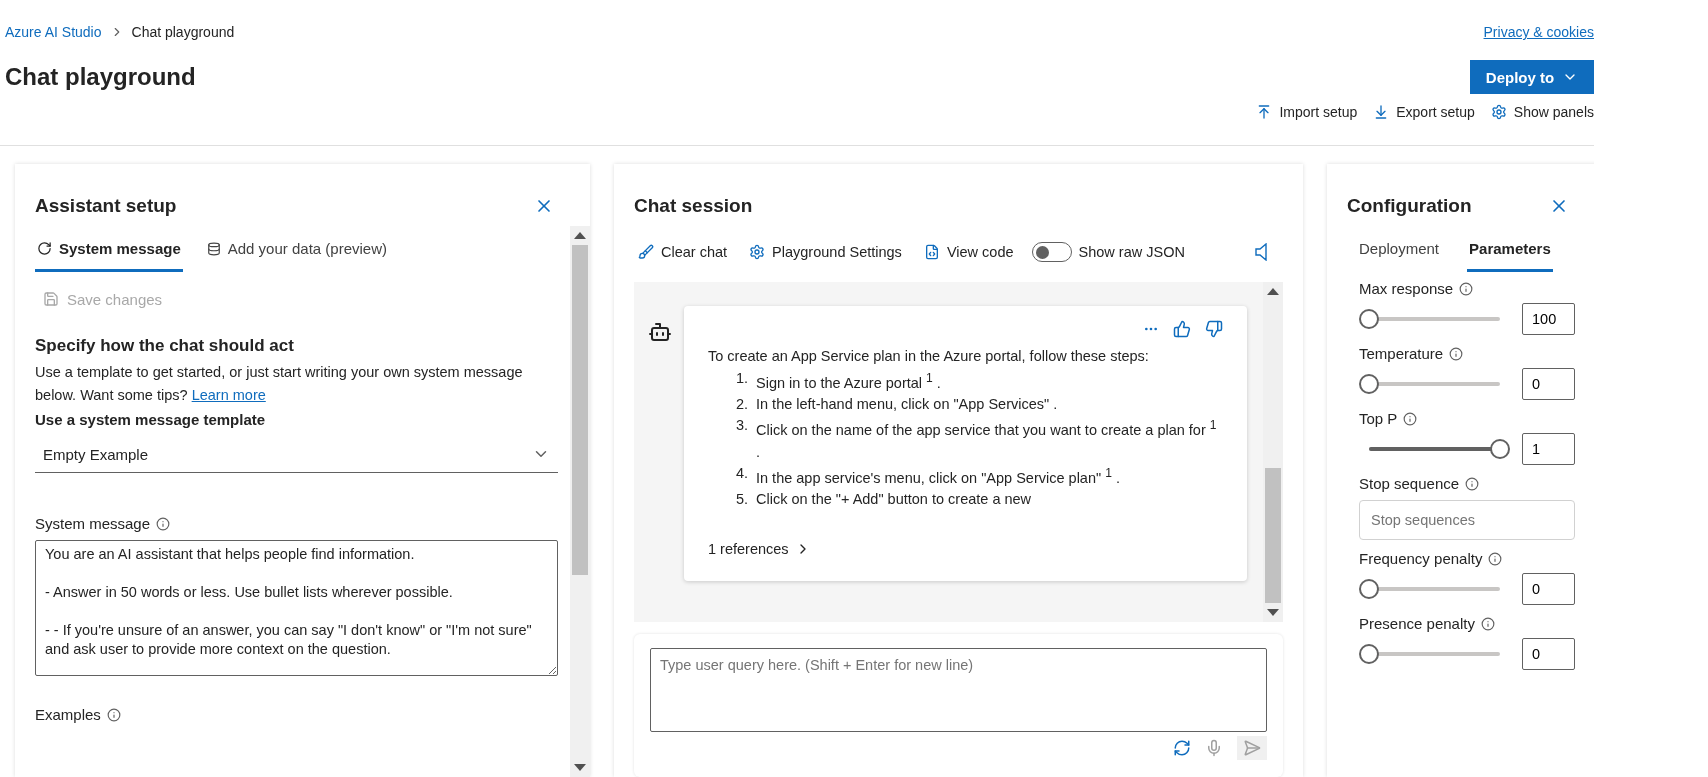  What do you see at coordinates (660, 332) in the screenshot?
I see `bot-icon` at bounding box center [660, 332].